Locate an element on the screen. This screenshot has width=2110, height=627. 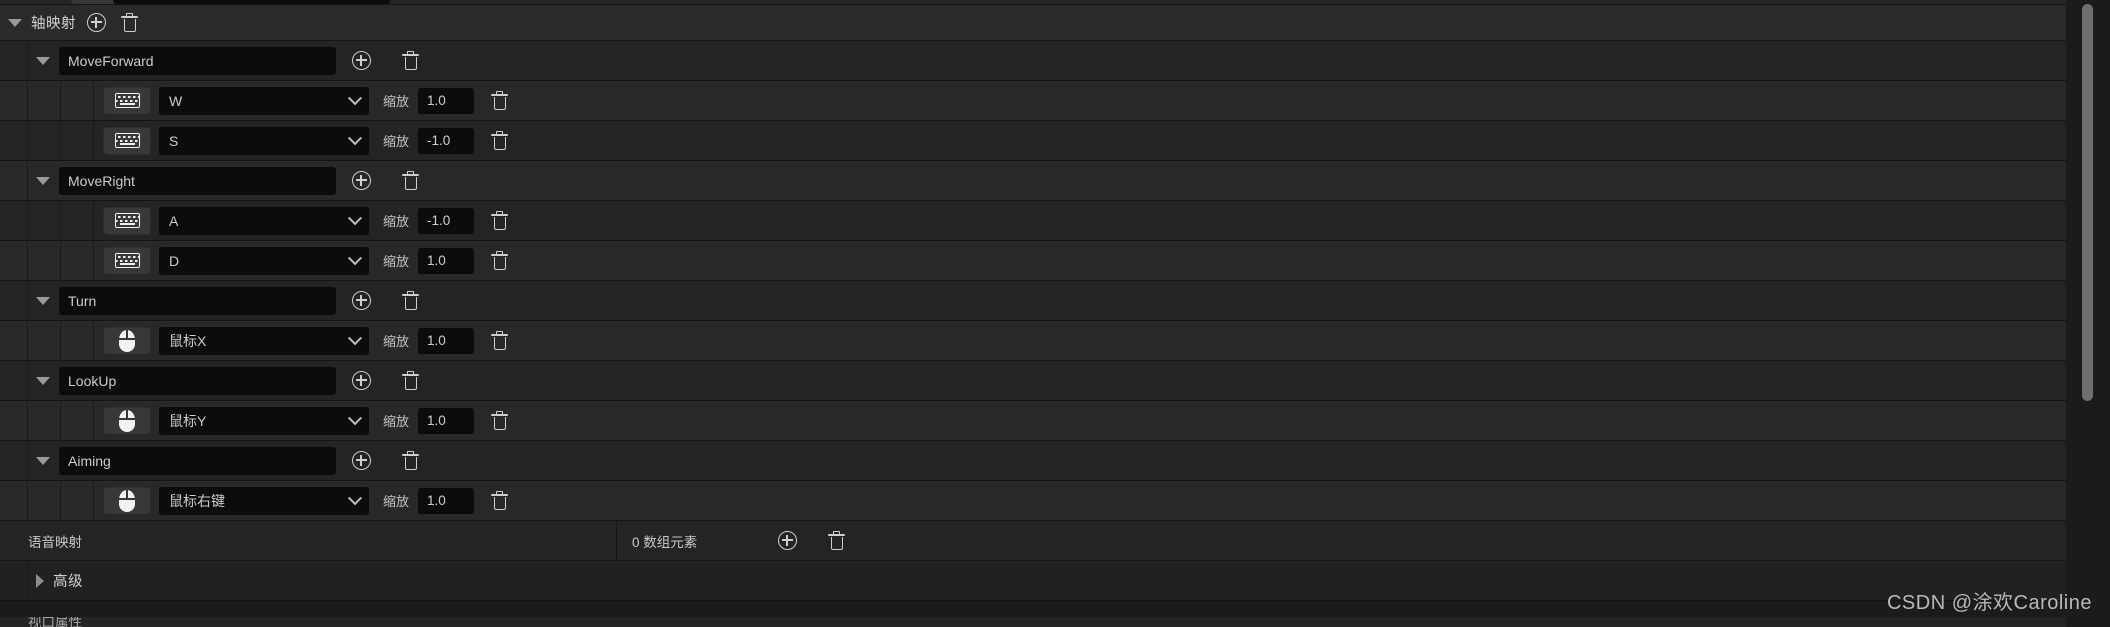
add-binding-button-turn is located at coordinates (361, 300).